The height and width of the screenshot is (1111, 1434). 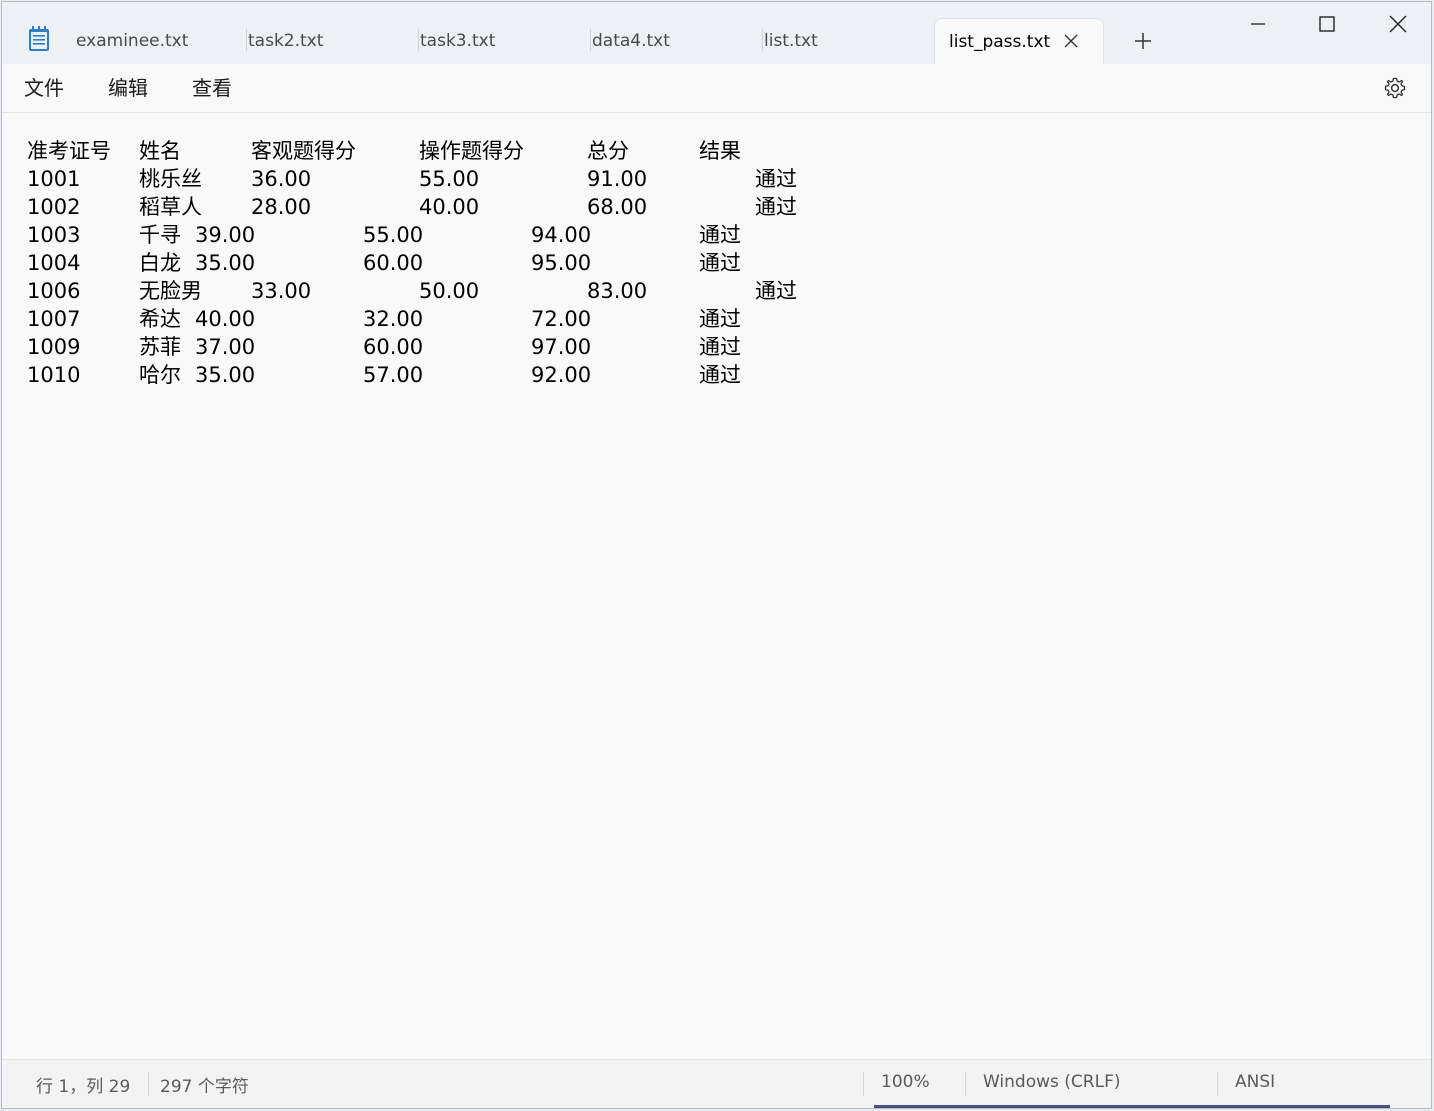 I want to click on cell-total: 94.00, so click(x=561, y=235).